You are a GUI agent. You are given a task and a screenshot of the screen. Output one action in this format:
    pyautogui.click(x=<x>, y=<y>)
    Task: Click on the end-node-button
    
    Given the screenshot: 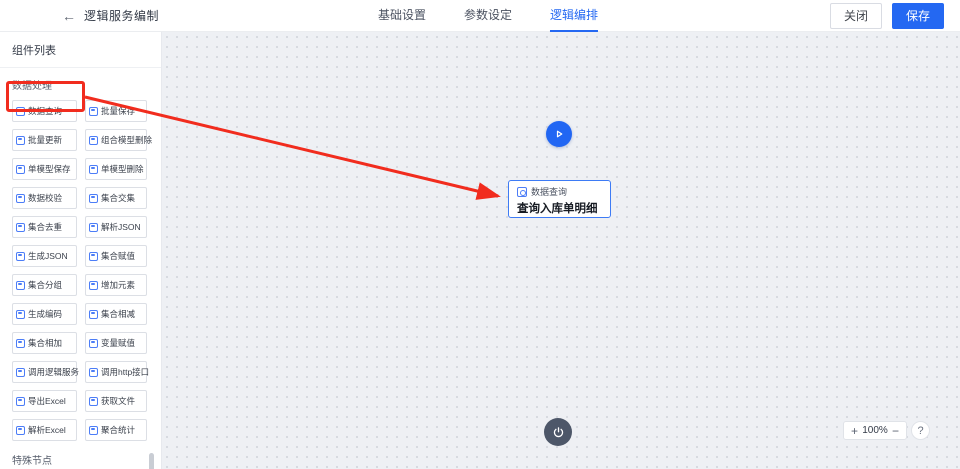 What is the action you would take?
    pyautogui.click(x=558, y=432)
    